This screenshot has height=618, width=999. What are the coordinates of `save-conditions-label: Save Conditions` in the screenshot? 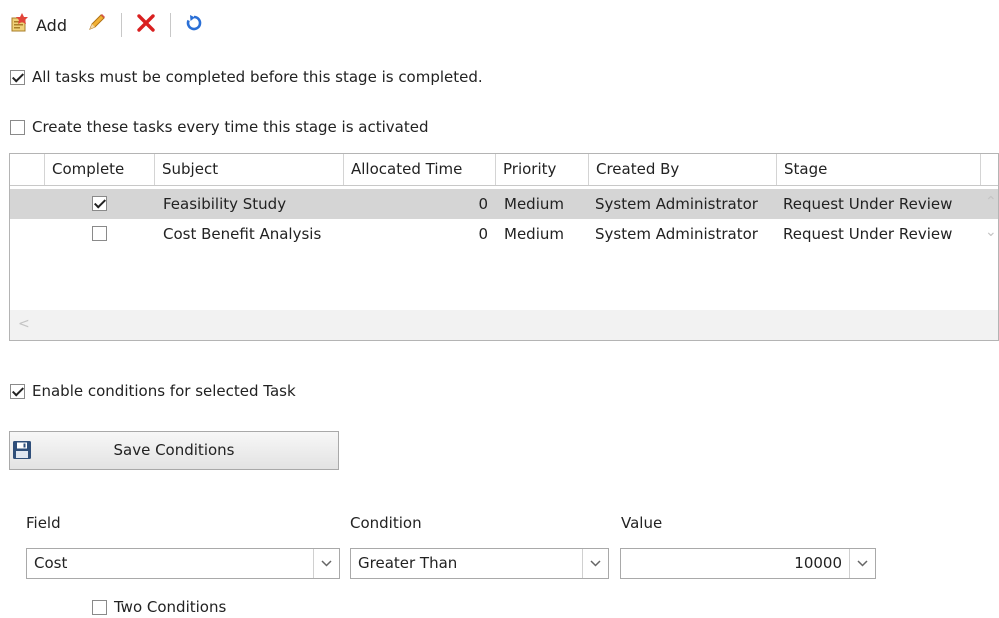 It's located at (174, 450).